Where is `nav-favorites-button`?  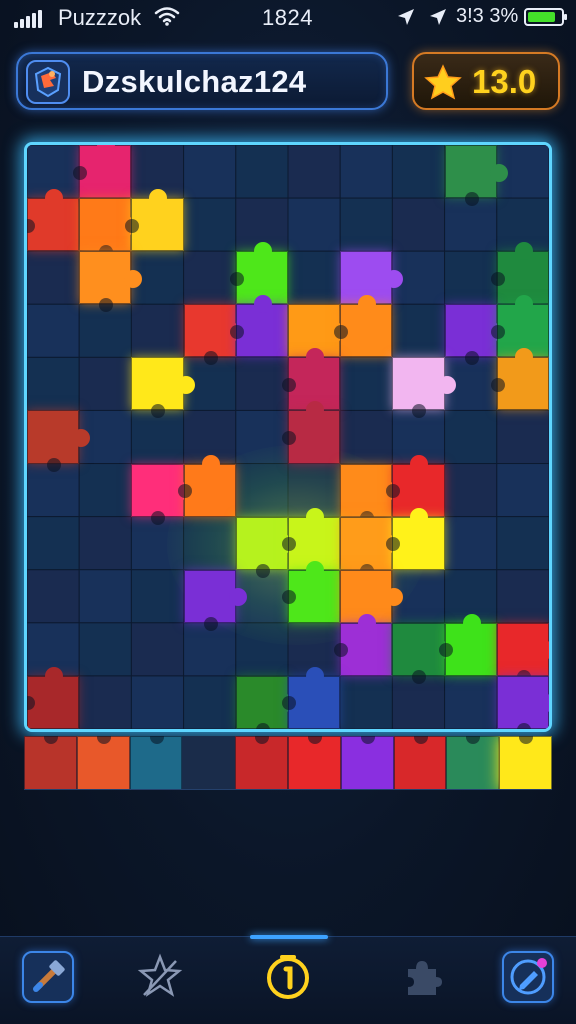
nav-favorites-button is located at coordinates (160, 977).